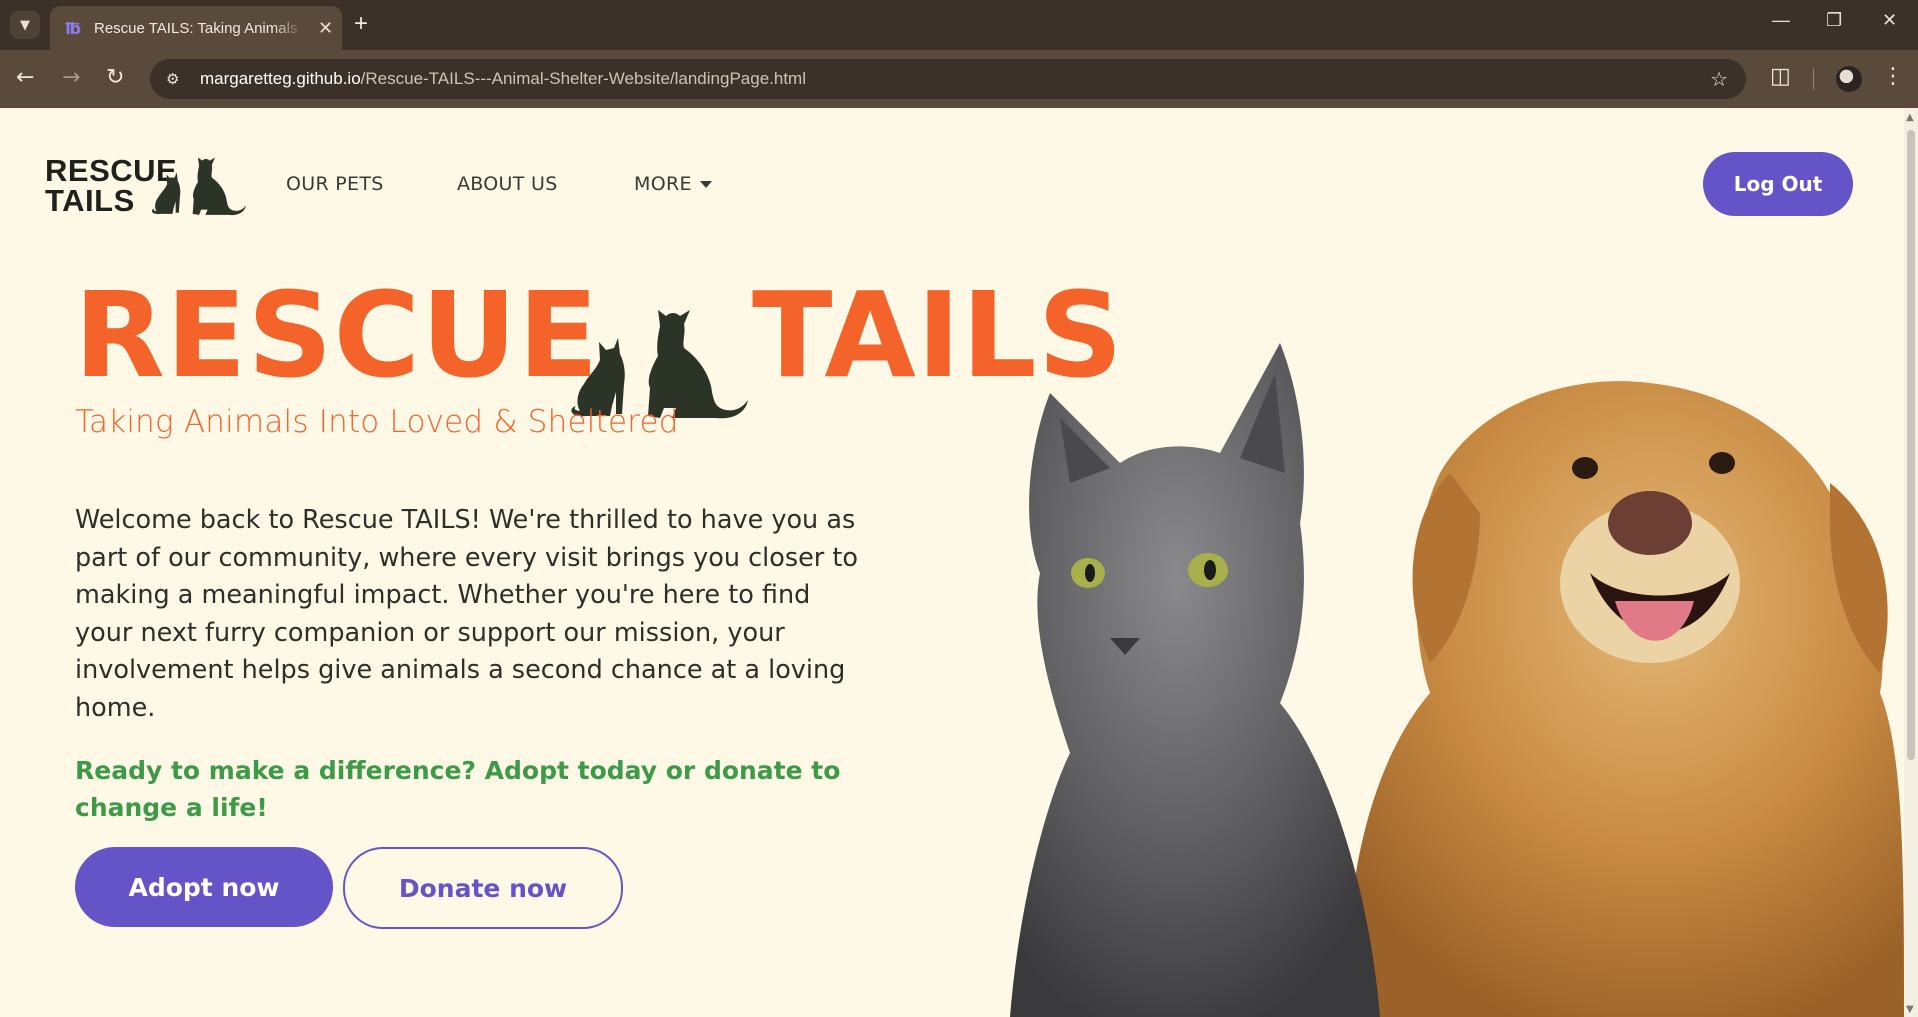 The image size is (1918, 1017). Describe the element at coordinates (663, 184) in the screenshot. I see `nav-more-label: MORE` at that location.